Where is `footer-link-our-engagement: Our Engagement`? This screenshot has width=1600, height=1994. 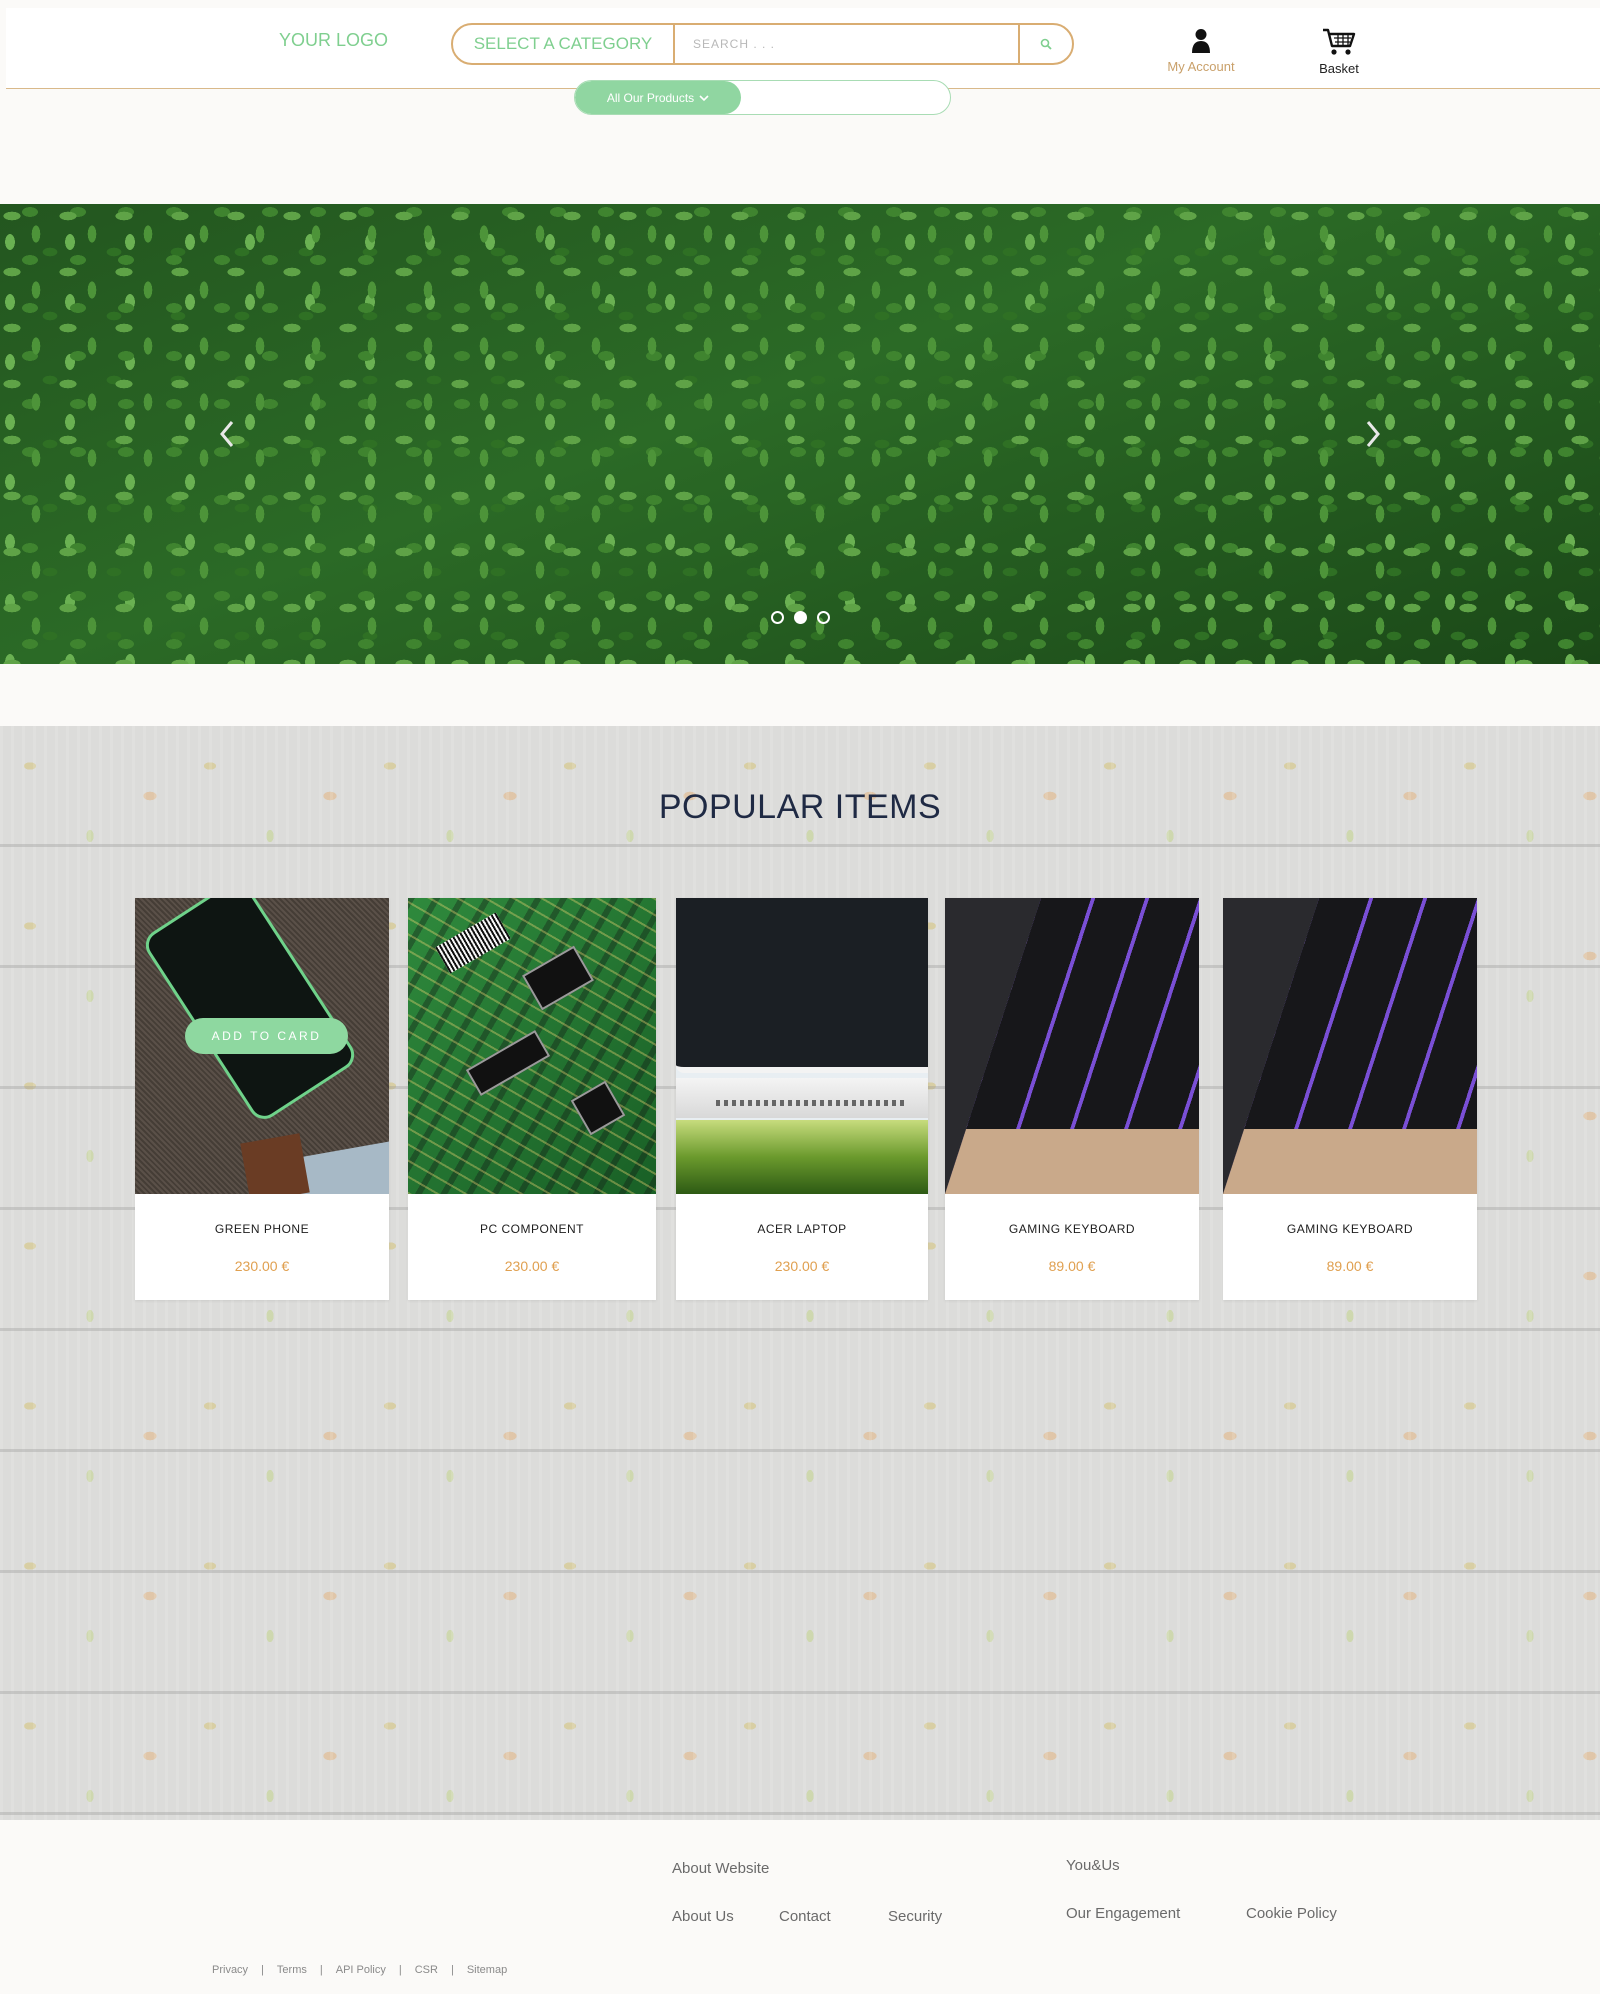
footer-link-our-engagement: Our Engagement is located at coordinates (1123, 1913).